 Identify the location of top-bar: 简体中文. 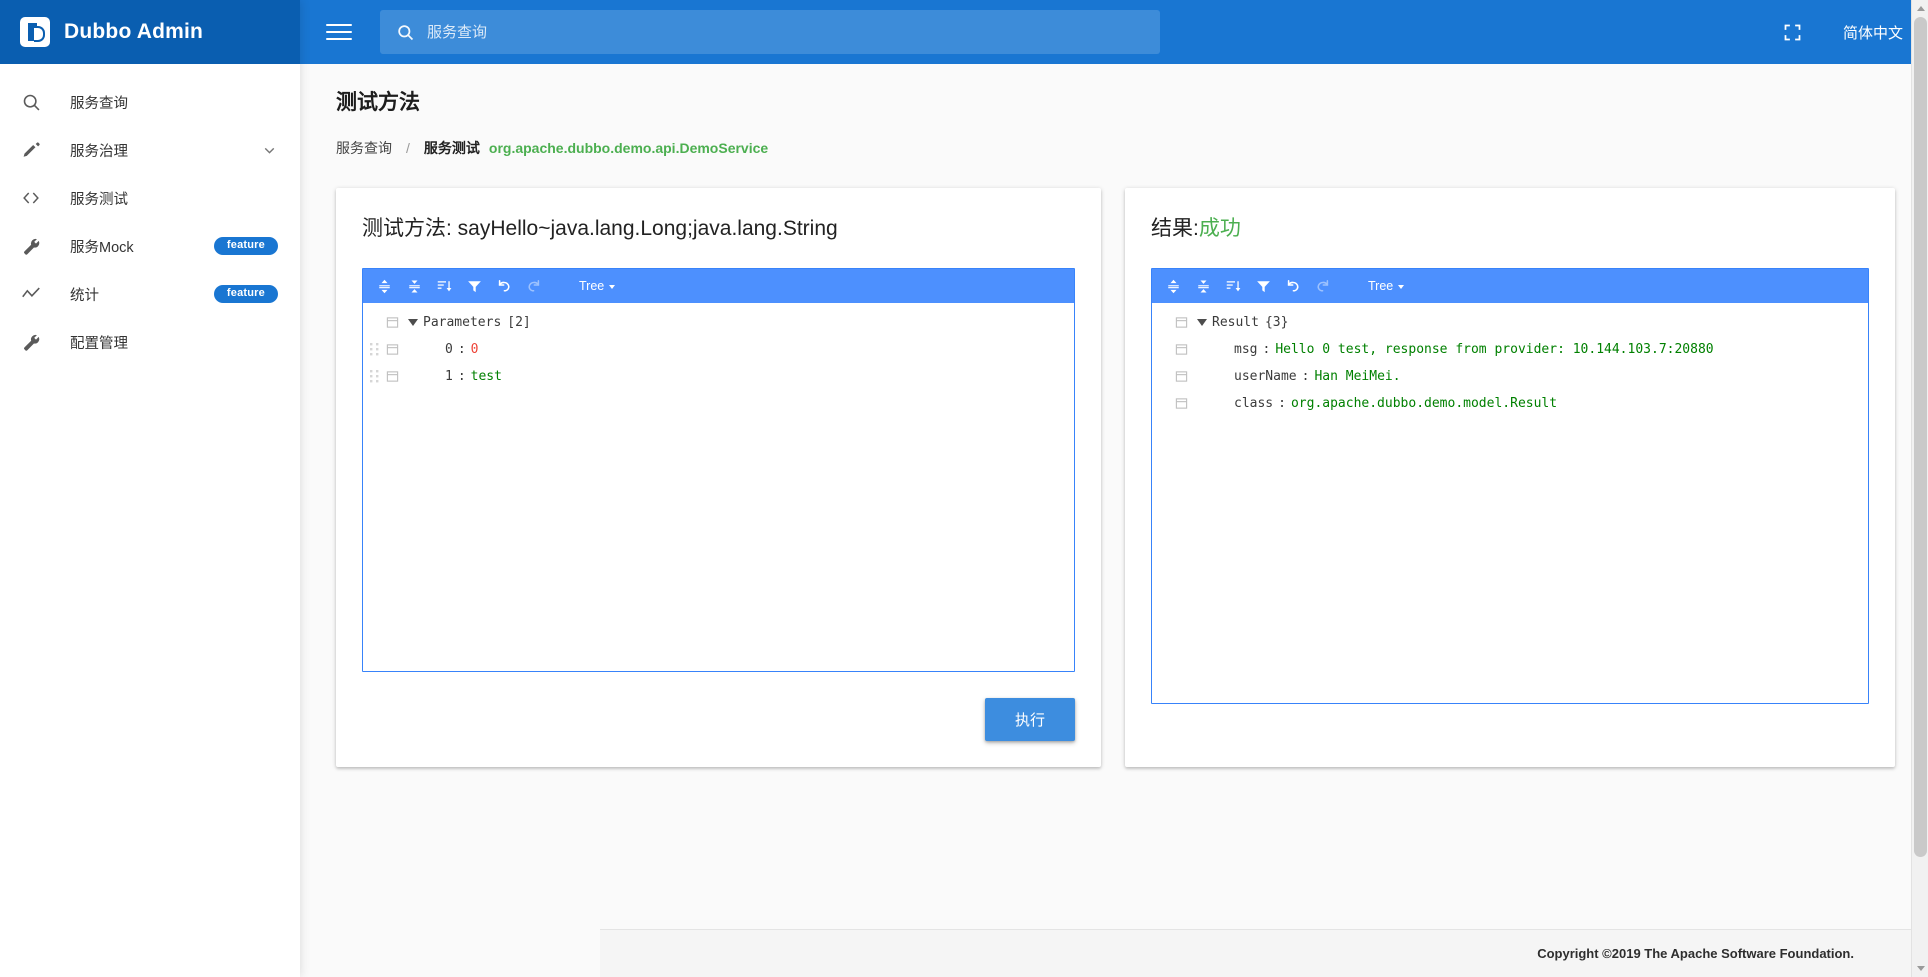
(1114, 32).